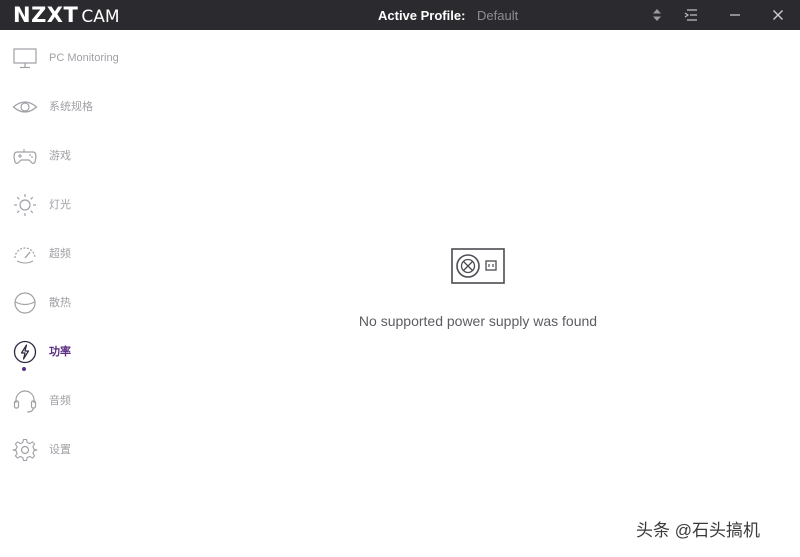  I want to click on minimize-icon, so click(735, 15).